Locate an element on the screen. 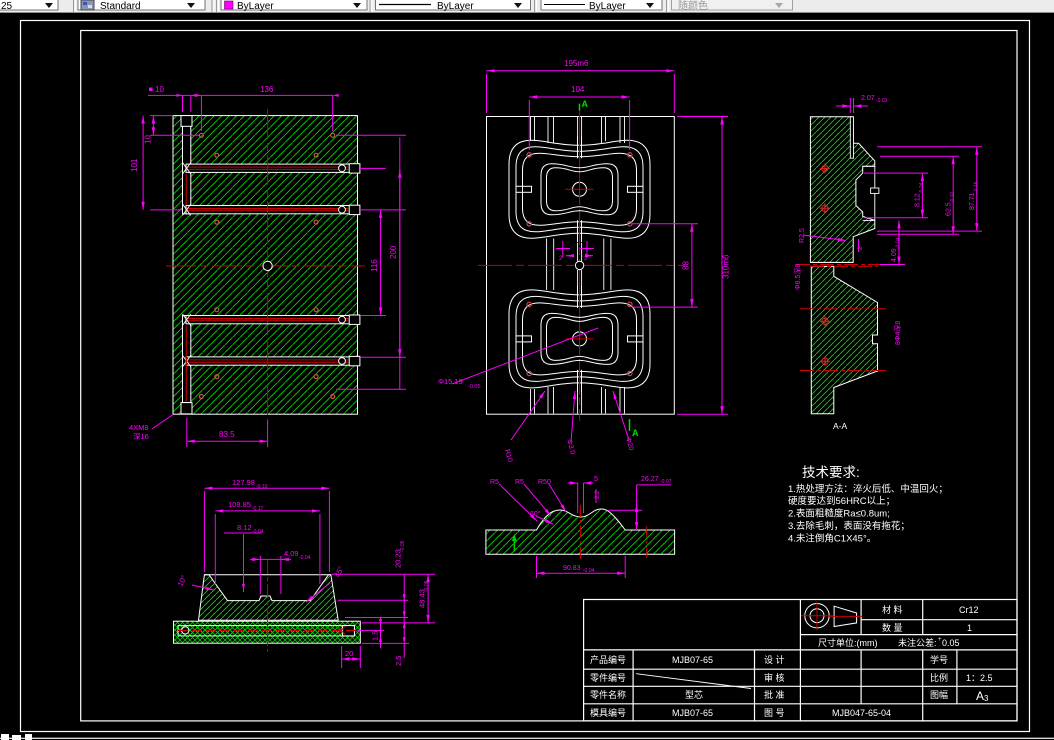 The width and height of the screenshot is (1054, 740). svg-text: 8Φ4深8 is located at coordinates (897, 333).